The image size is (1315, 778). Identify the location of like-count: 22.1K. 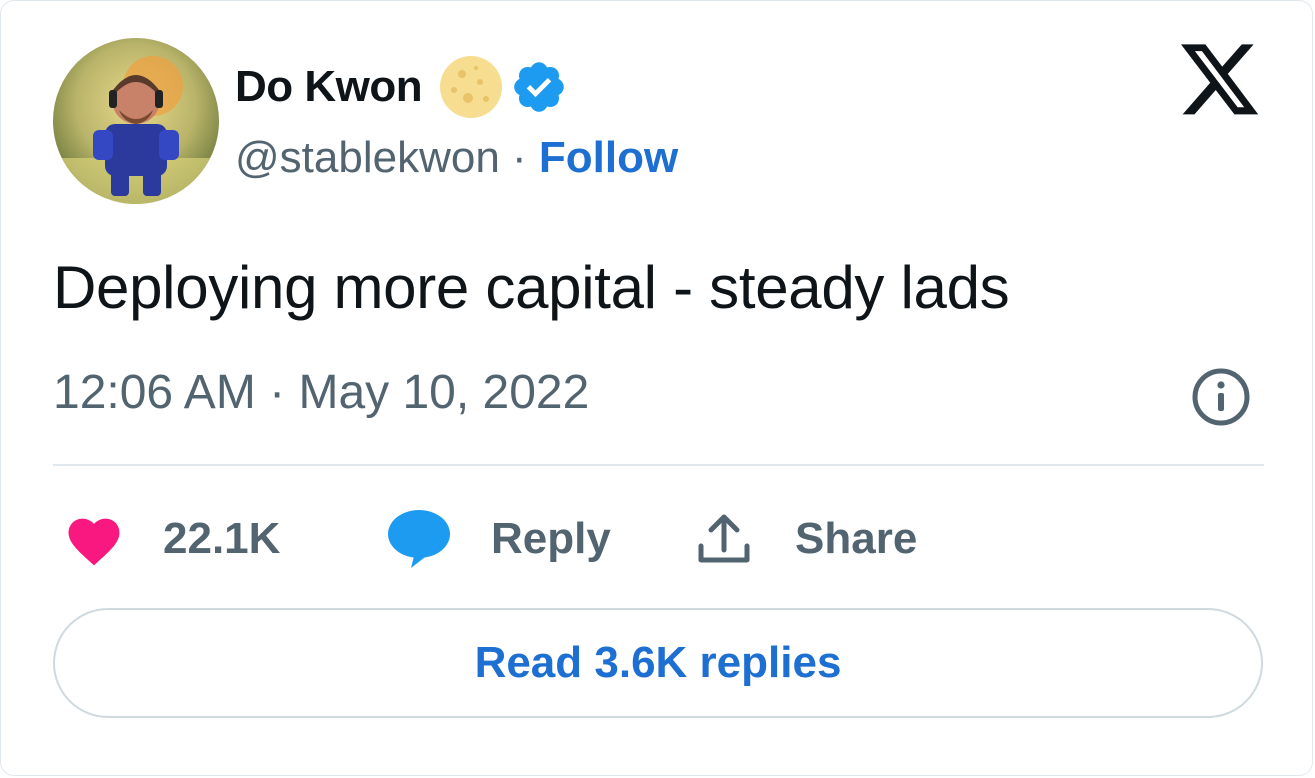
(222, 538).